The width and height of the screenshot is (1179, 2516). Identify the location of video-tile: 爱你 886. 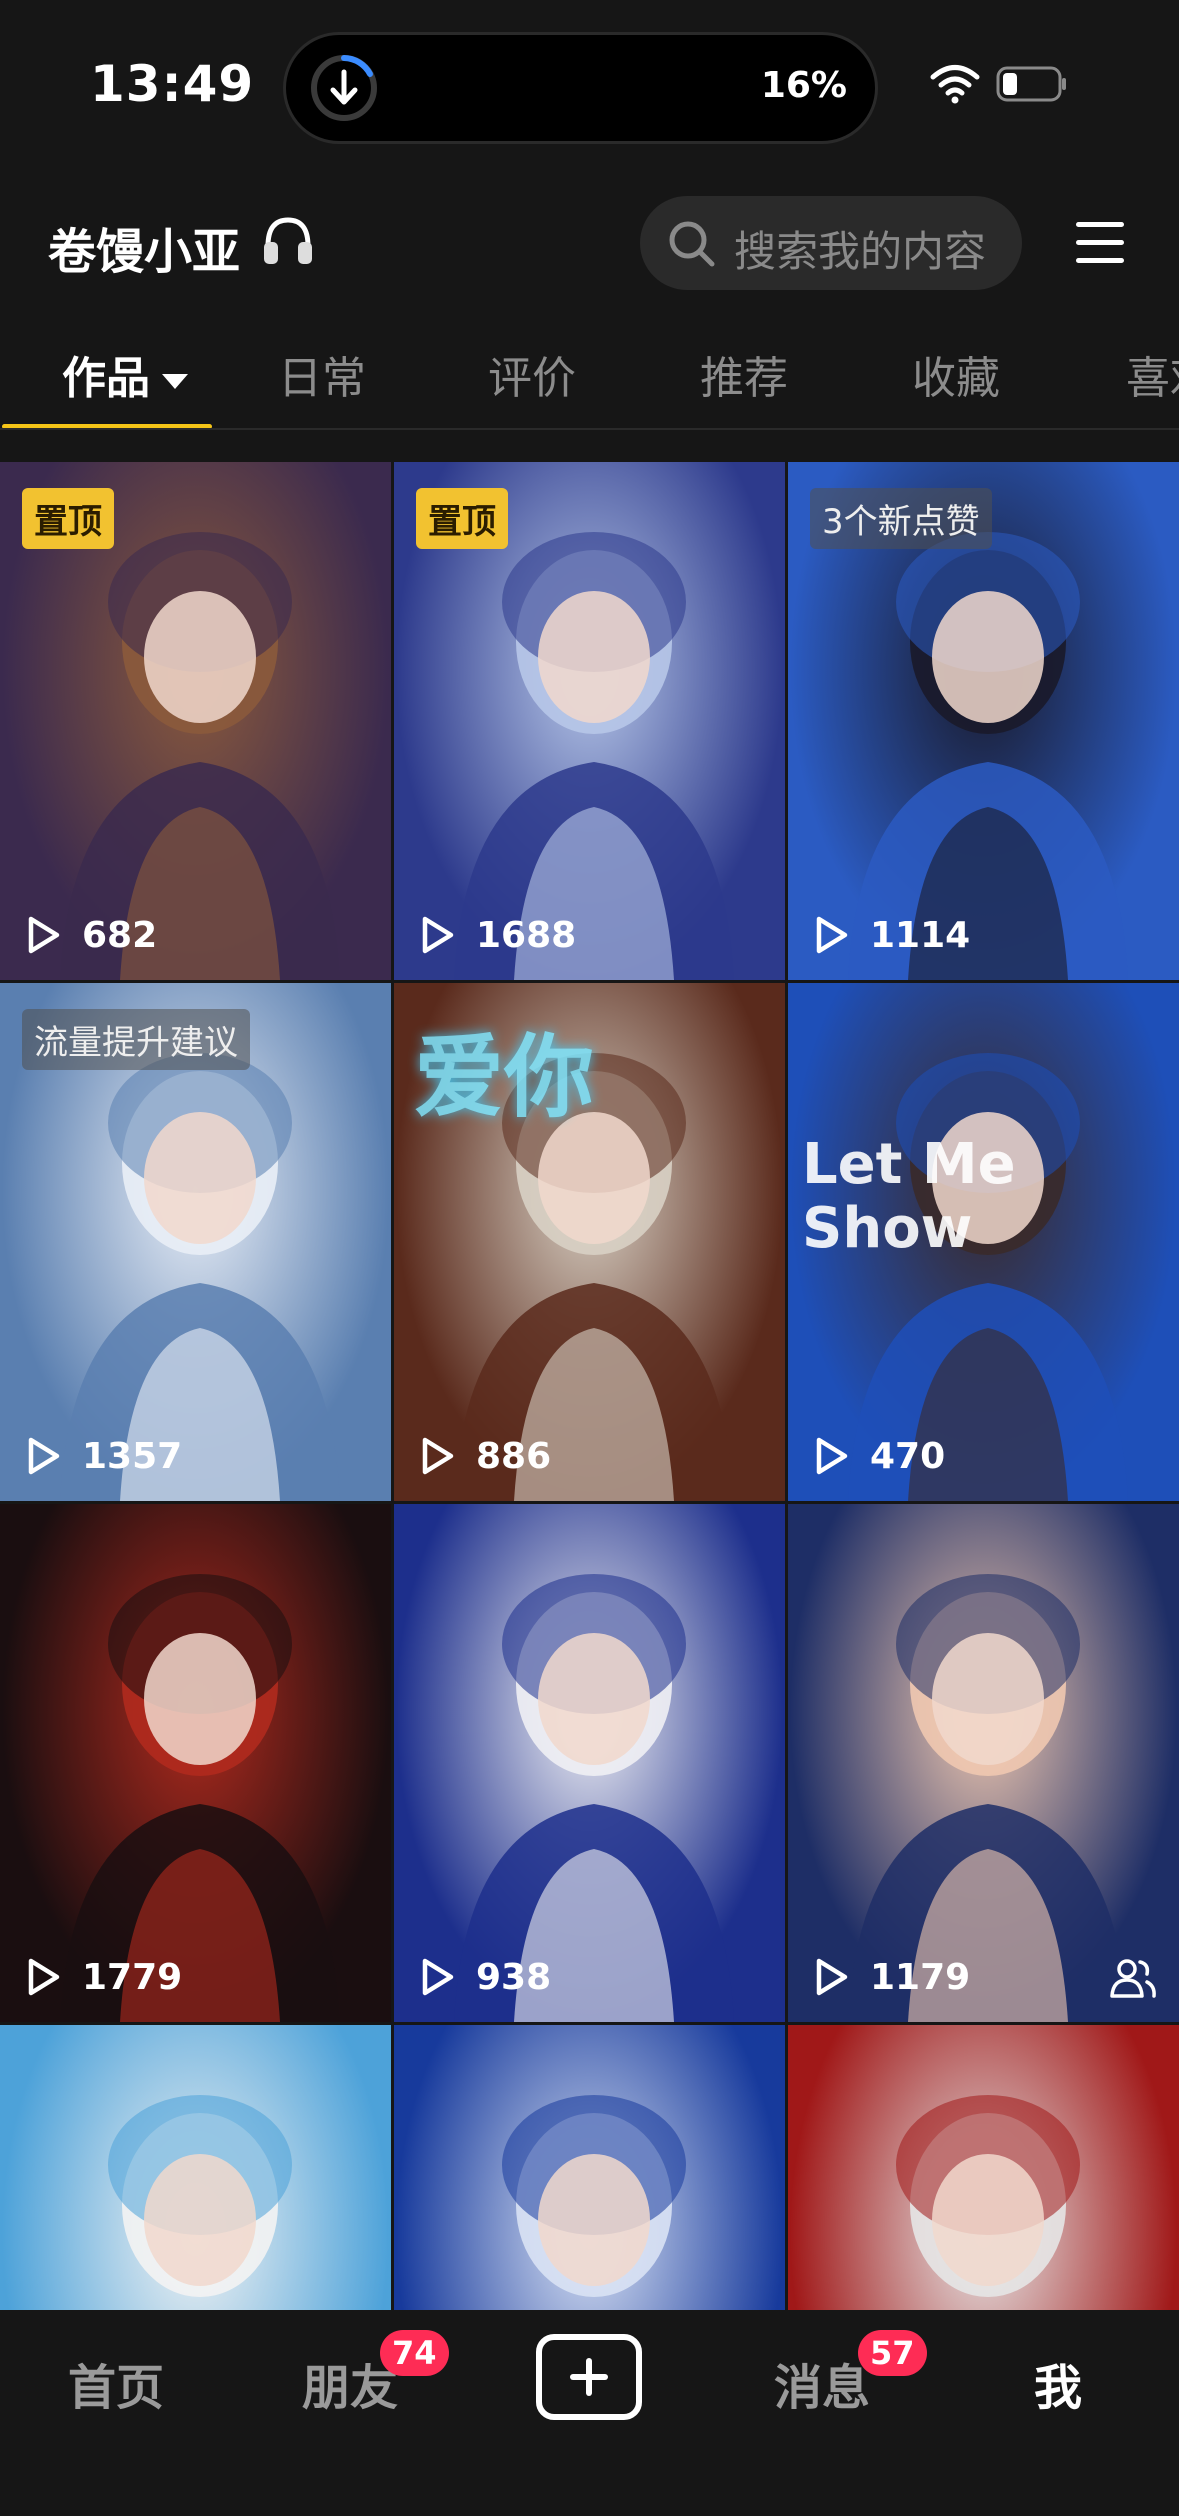
(589, 1242).